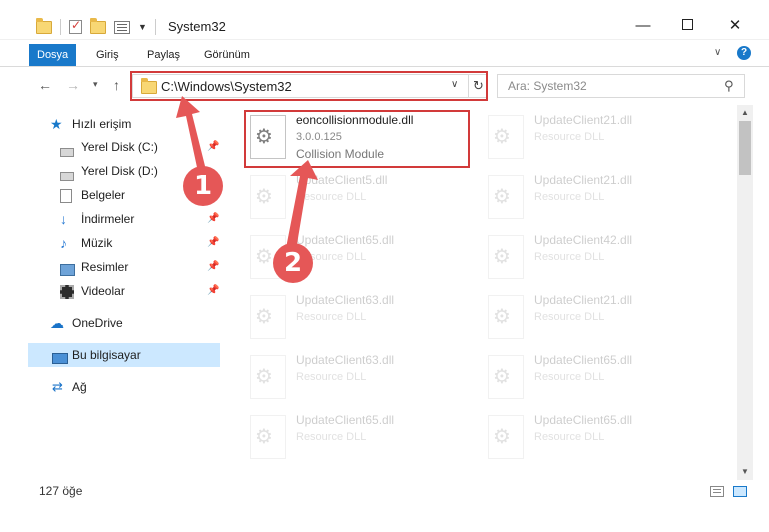 This screenshot has height=532, width=769. I want to click on properties-check-icon, so click(75, 26).